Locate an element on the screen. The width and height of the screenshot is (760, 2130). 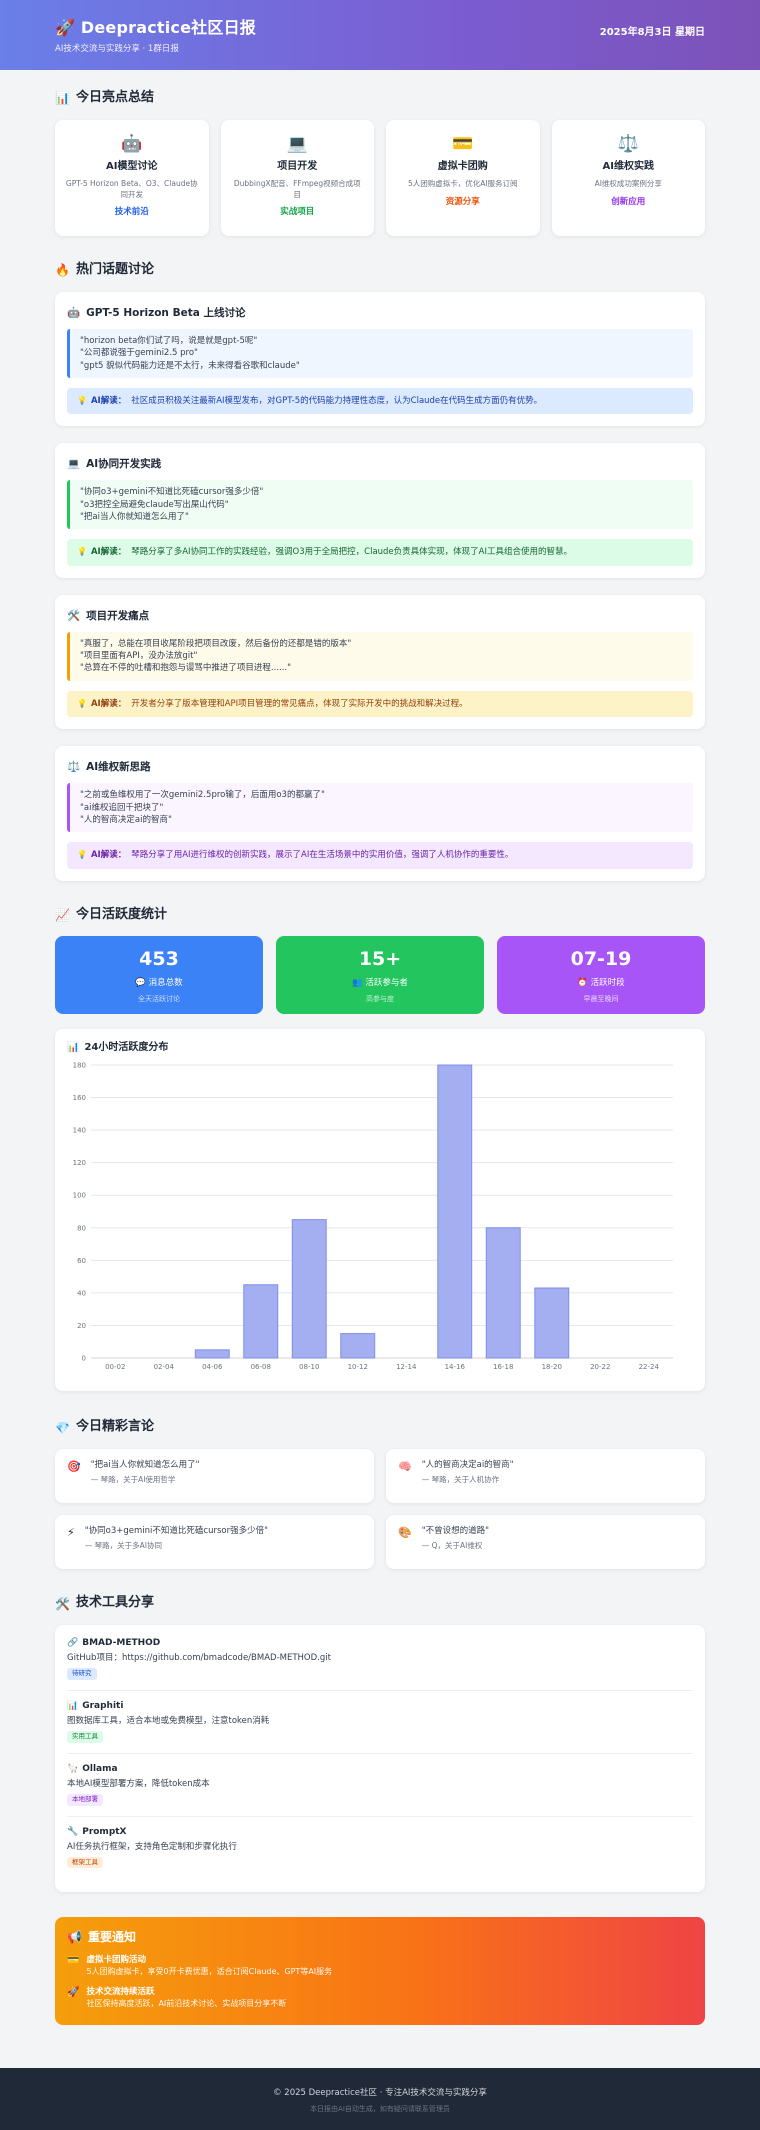
x-tick-label: 12-14 is located at coordinates (406, 1367).